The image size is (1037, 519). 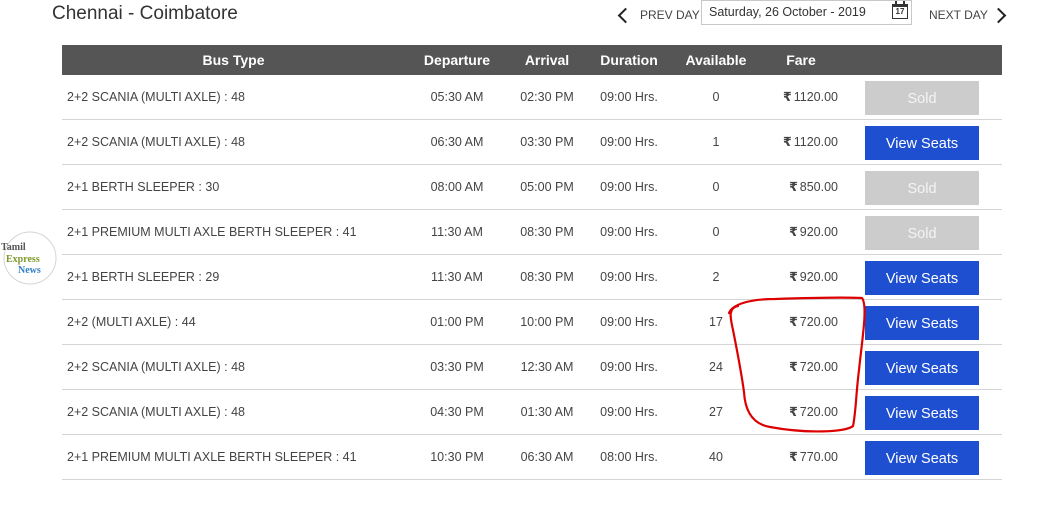 What do you see at coordinates (716, 322) in the screenshot?
I see `available-cell: 17` at bounding box center [716, 322].